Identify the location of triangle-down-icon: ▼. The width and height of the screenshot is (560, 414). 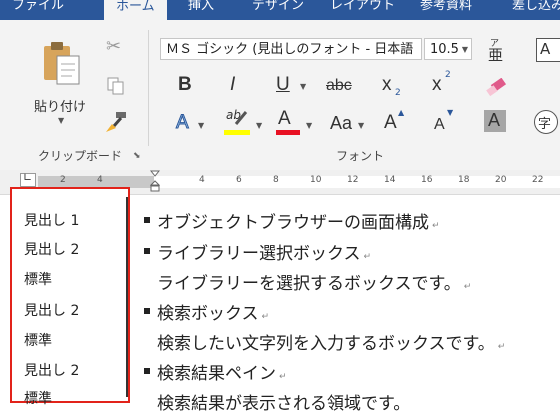
(450, 112).